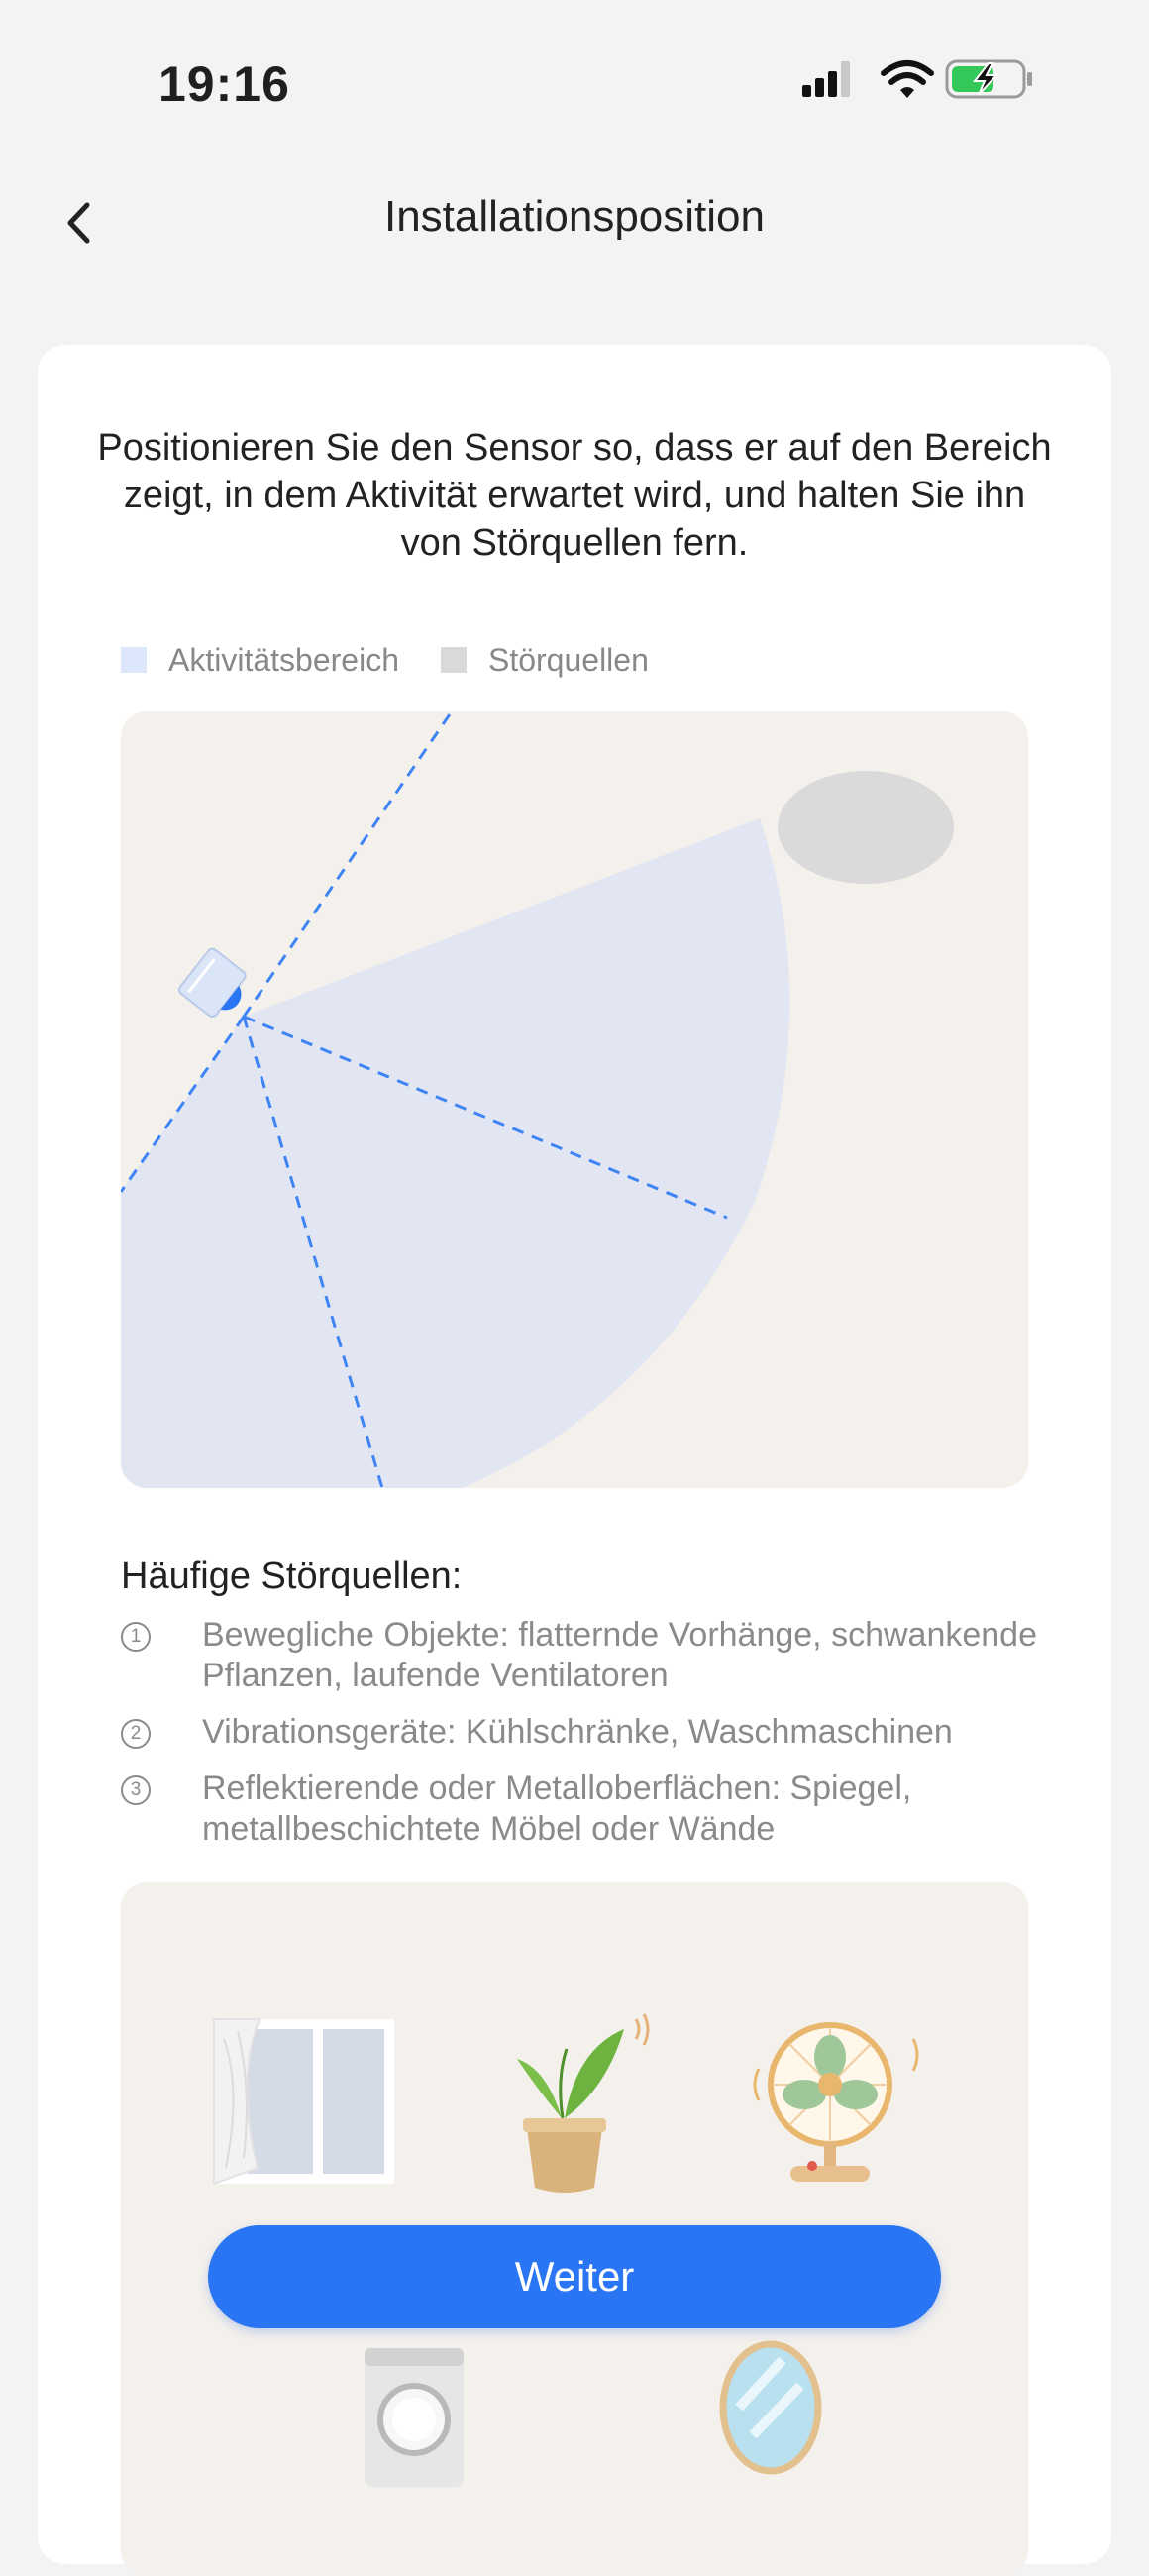 This screenshot has width=1149, height=2576. Describe the element at coordinates (583, 2103) in the screenshot. I see `plant-icon` at that location.